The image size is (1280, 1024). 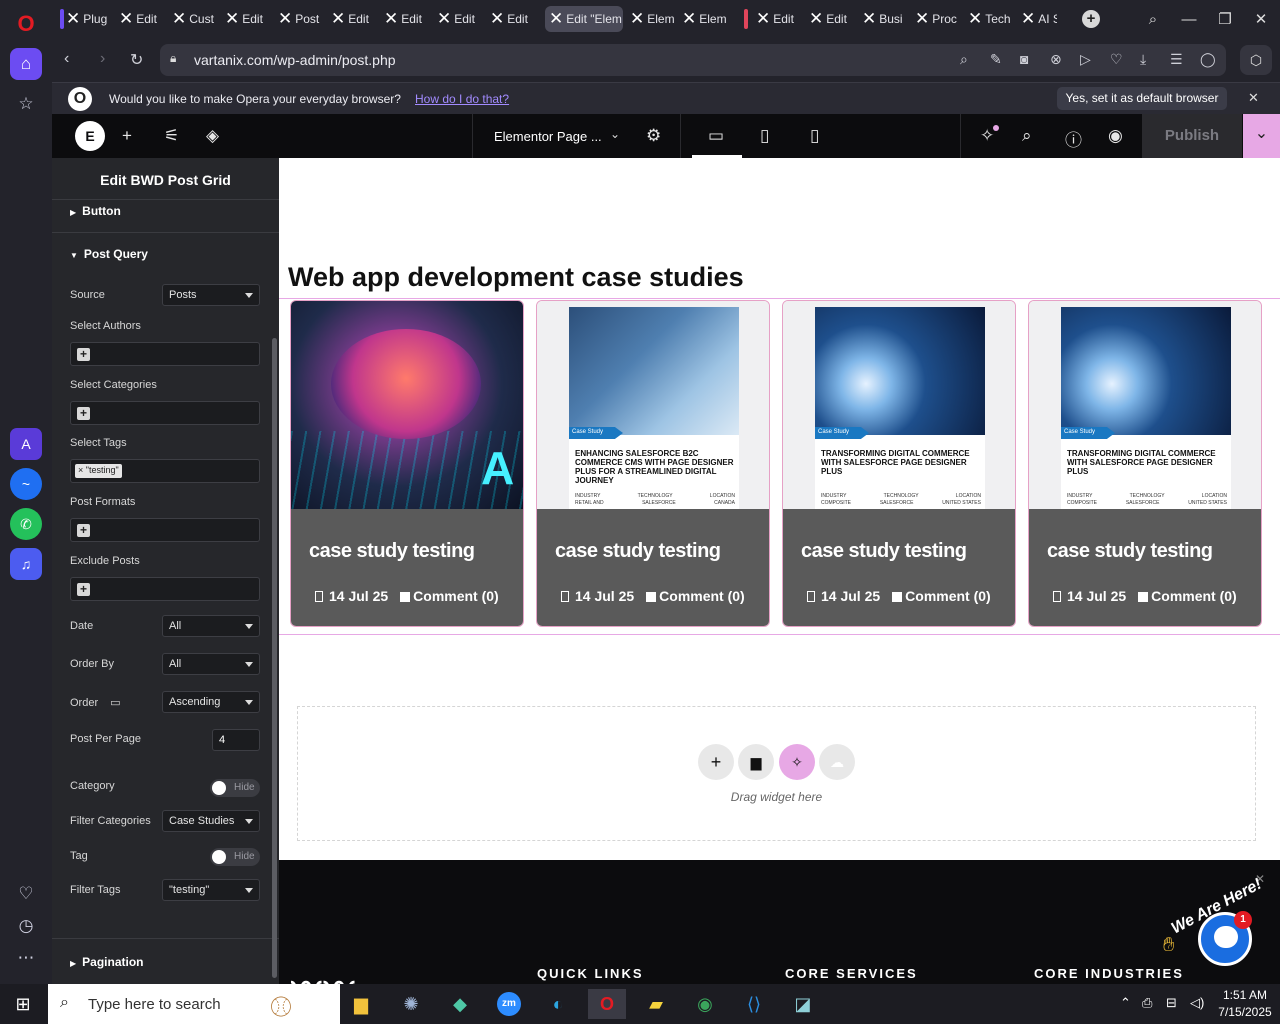 I want to click on more-icon: ⋯, so click(x=26, y=958).